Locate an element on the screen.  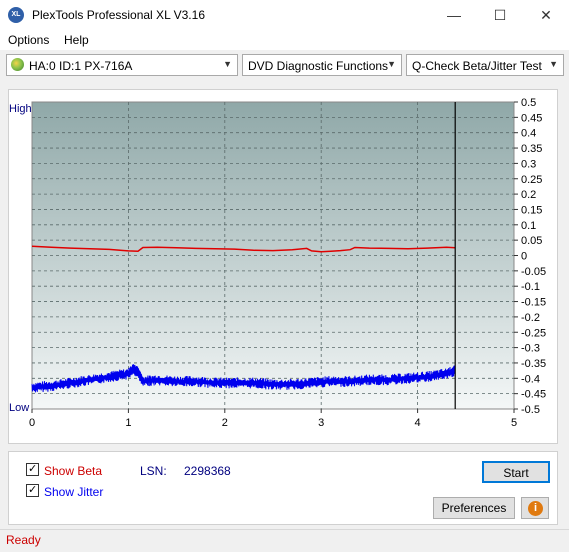
y-tick-label: -0.4 is located at coordinates (530, 379).